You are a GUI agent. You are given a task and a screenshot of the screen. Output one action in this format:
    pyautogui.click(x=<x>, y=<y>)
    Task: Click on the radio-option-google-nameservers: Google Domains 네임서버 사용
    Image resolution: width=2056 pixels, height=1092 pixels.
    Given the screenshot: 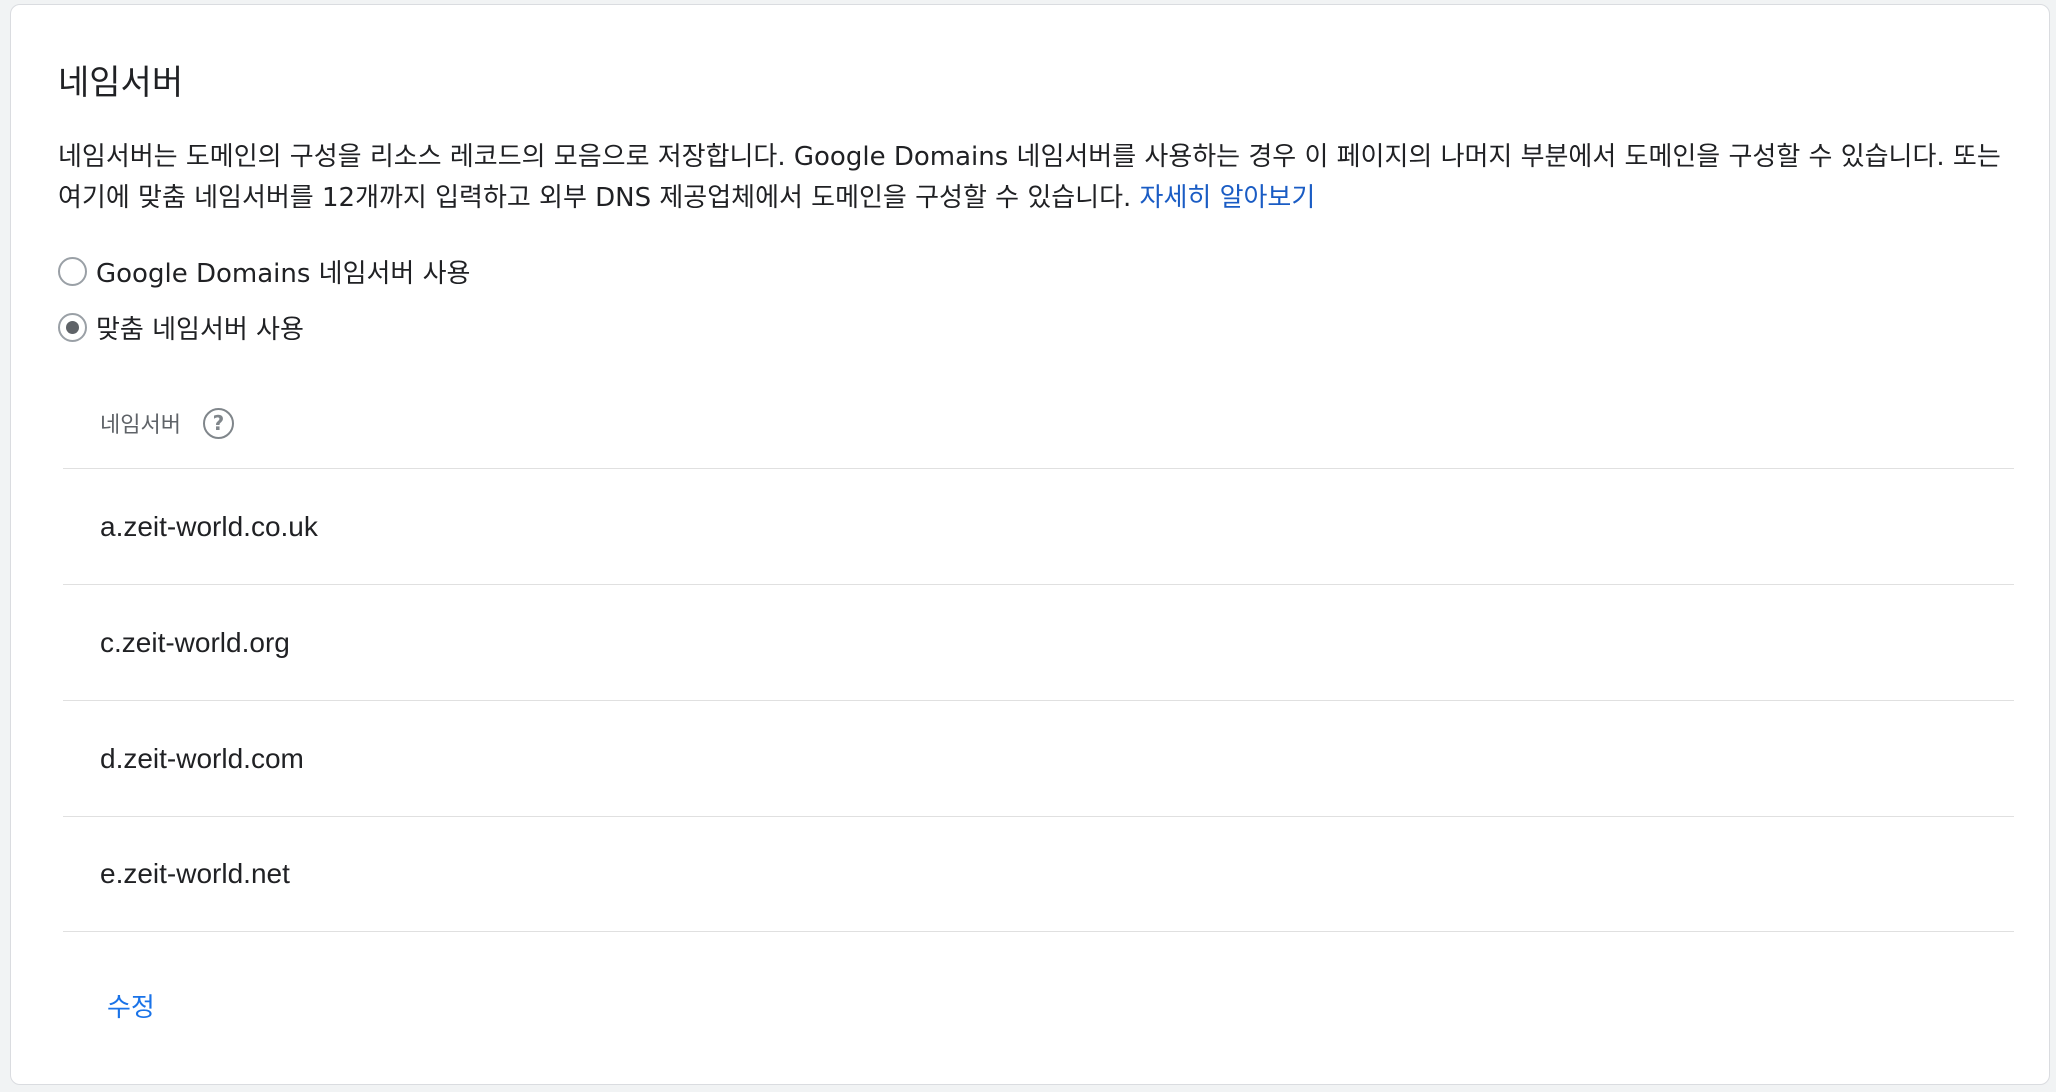 What is the action you would take?
    pyautogui.click(x=264, y=271)
    